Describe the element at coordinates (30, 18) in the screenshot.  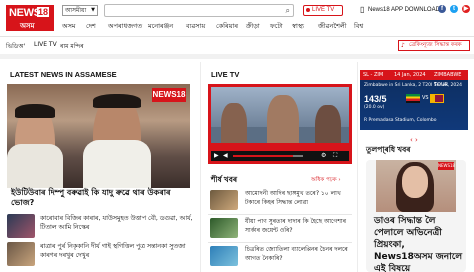
I see `news18-logo: NEWS 18 অসম` at that location.